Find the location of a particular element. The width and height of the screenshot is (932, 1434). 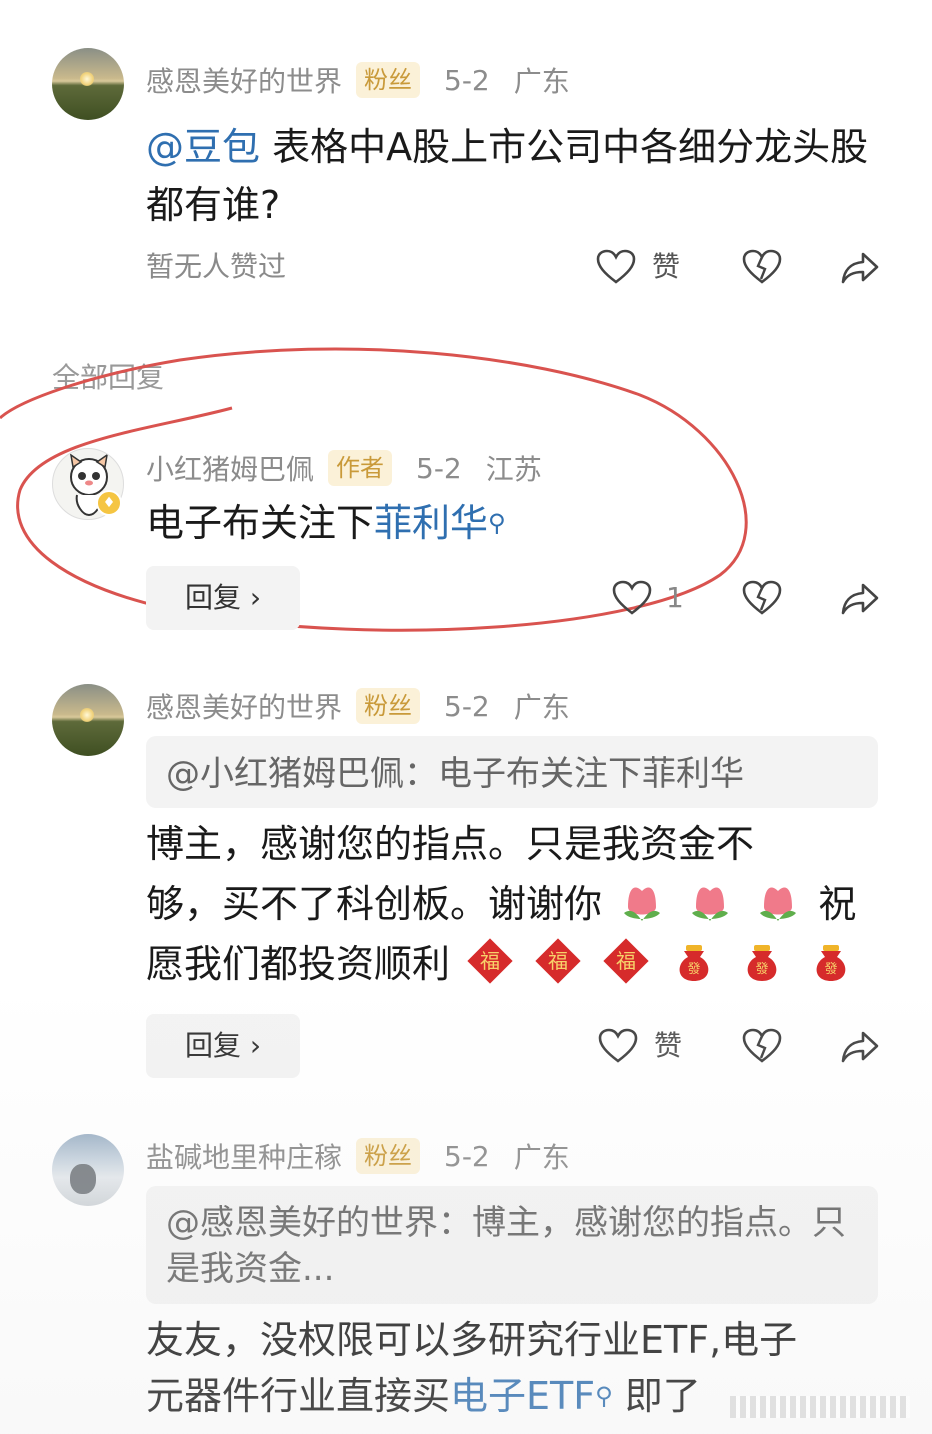

comment-line: 愿我们都投资顺利 福 福 福 發 發 發 is located at coordinates (511, 964).